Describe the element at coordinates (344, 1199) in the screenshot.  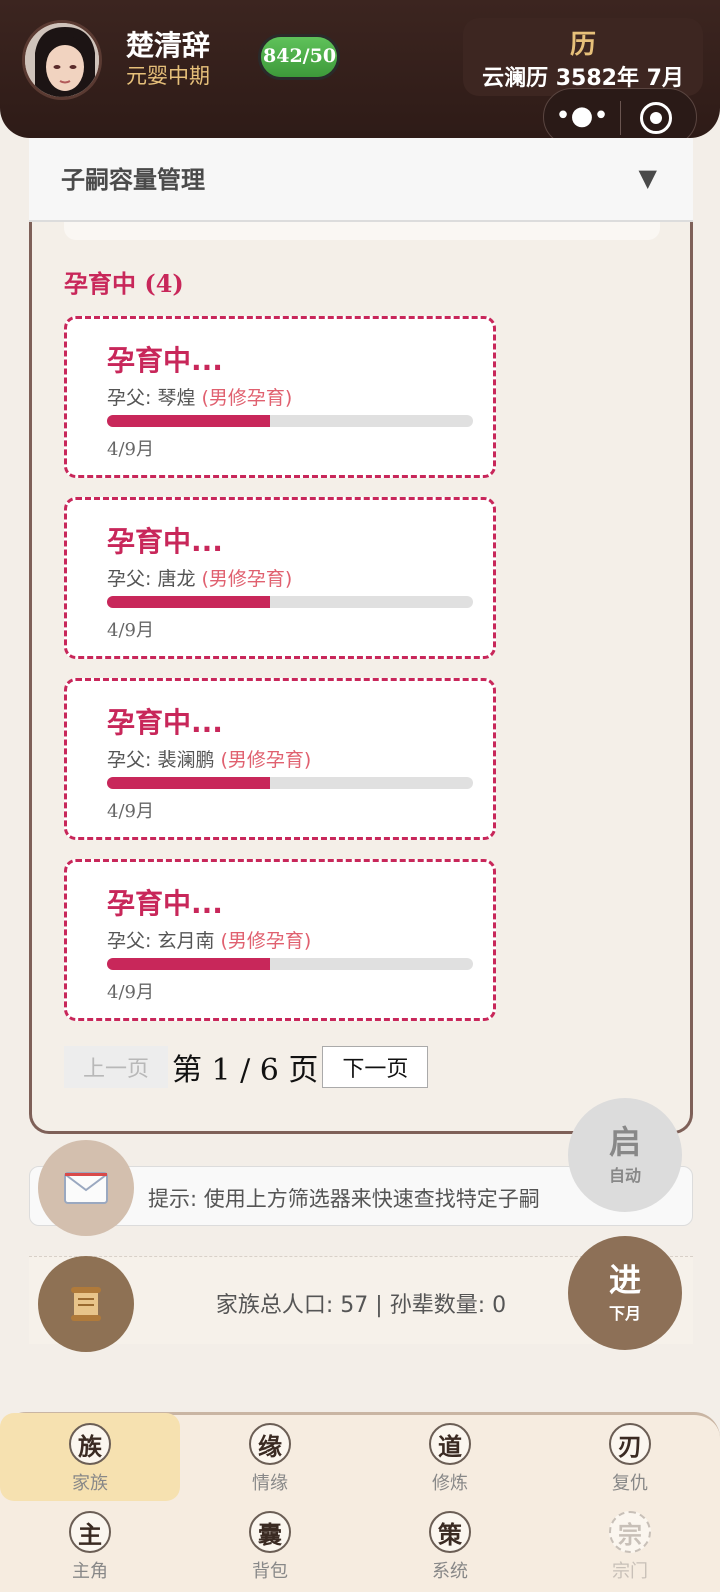
I see `tip-text: 提示: 使用上方筛选器来快速查找特定子嗣` at that location.